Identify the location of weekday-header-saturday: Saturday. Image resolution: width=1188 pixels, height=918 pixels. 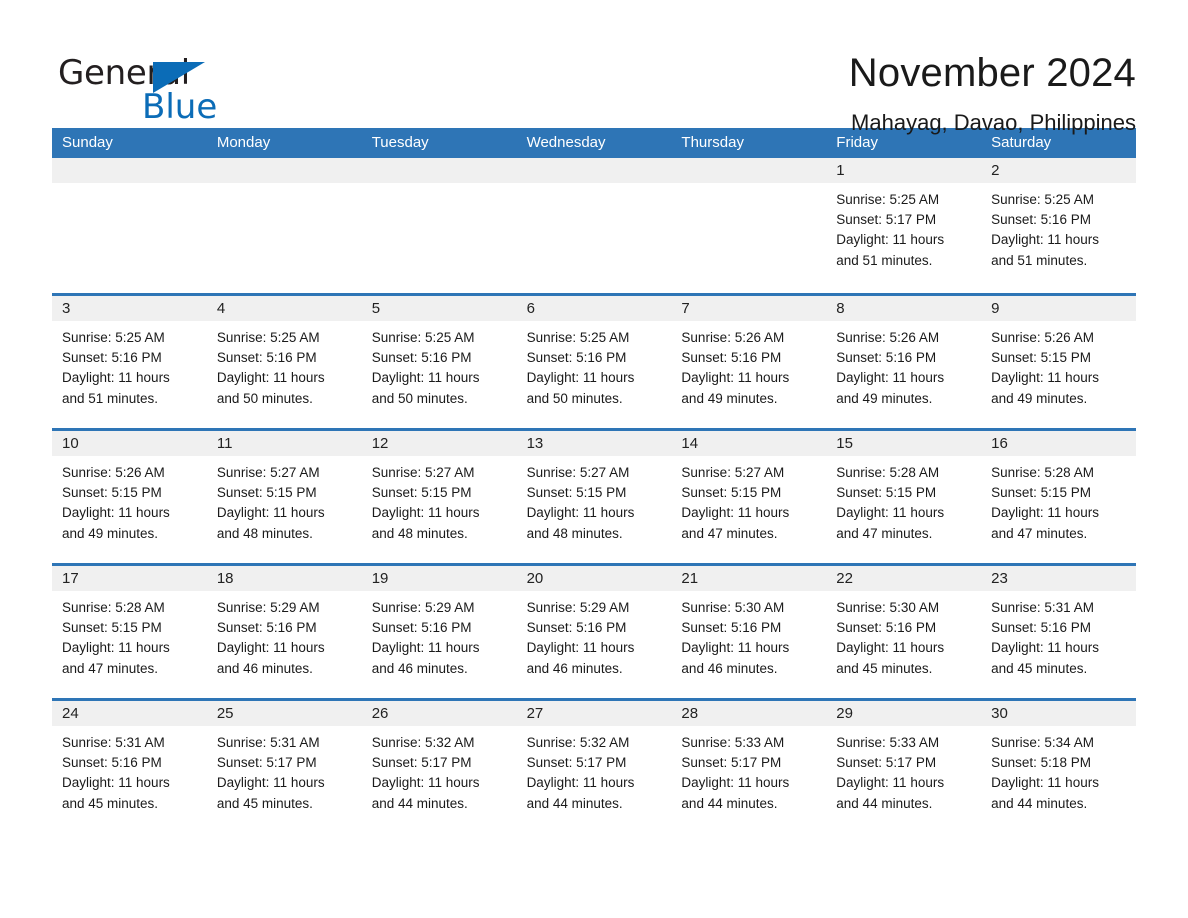
(1021, 142).